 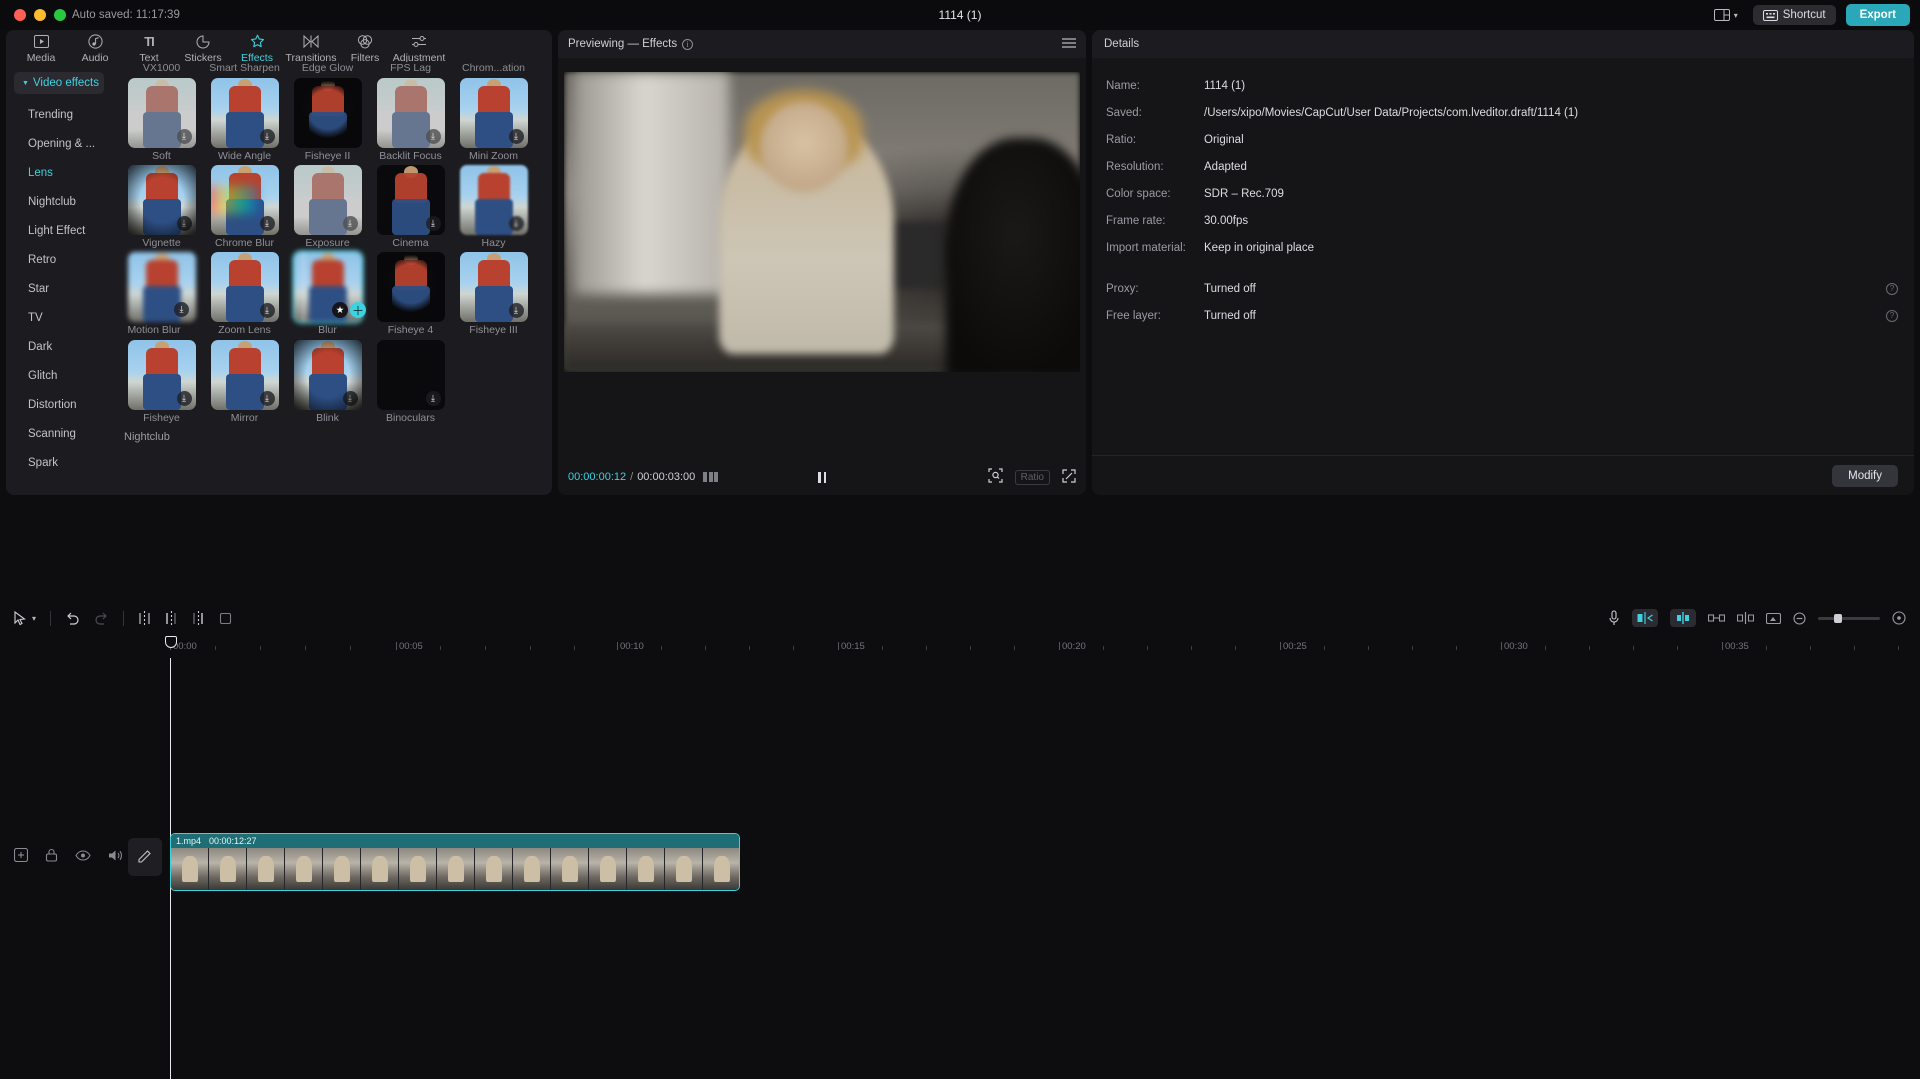 I want to click on sidebar-item-retro: Retro, so click(x=59, y=259).